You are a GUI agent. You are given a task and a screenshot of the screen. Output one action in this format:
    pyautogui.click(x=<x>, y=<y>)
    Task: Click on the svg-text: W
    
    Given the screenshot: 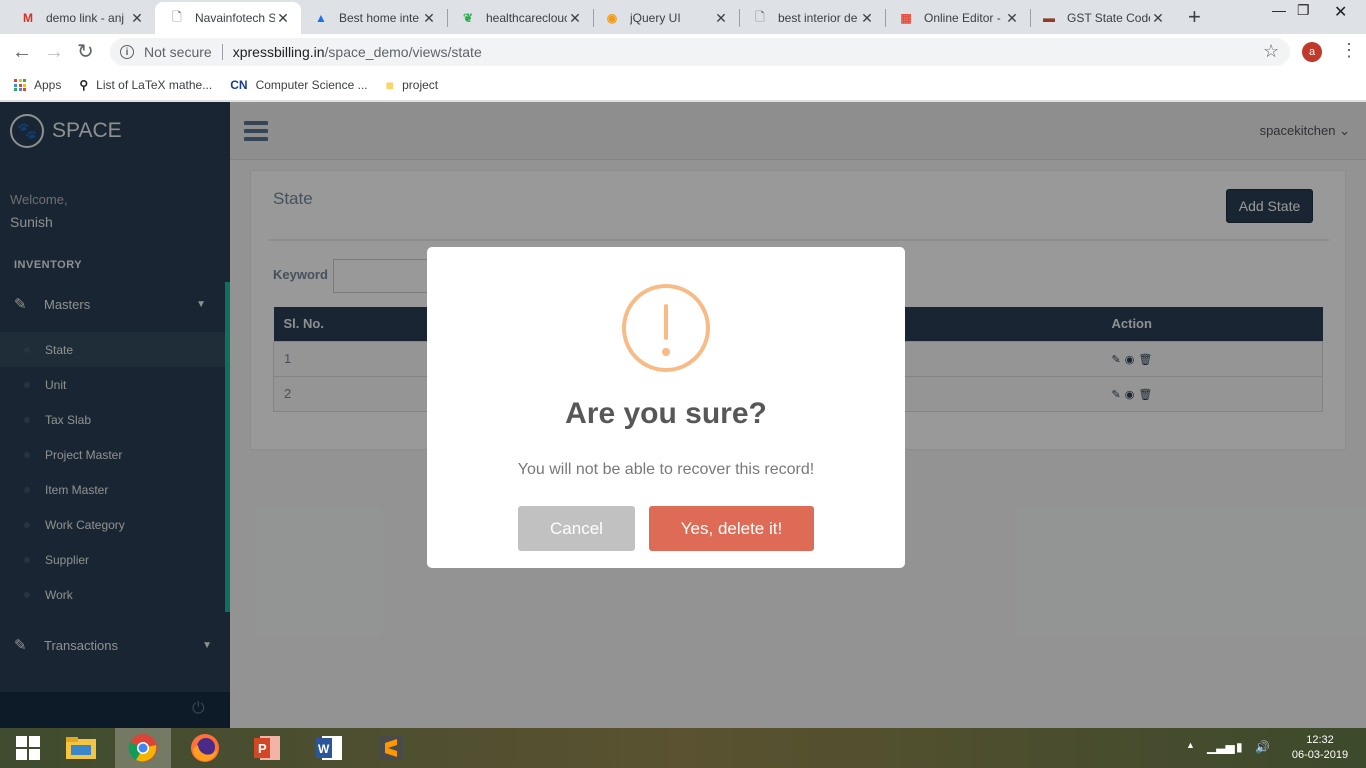 What is the action you would take?
    pyautogui.click(x=324, y=749)
    